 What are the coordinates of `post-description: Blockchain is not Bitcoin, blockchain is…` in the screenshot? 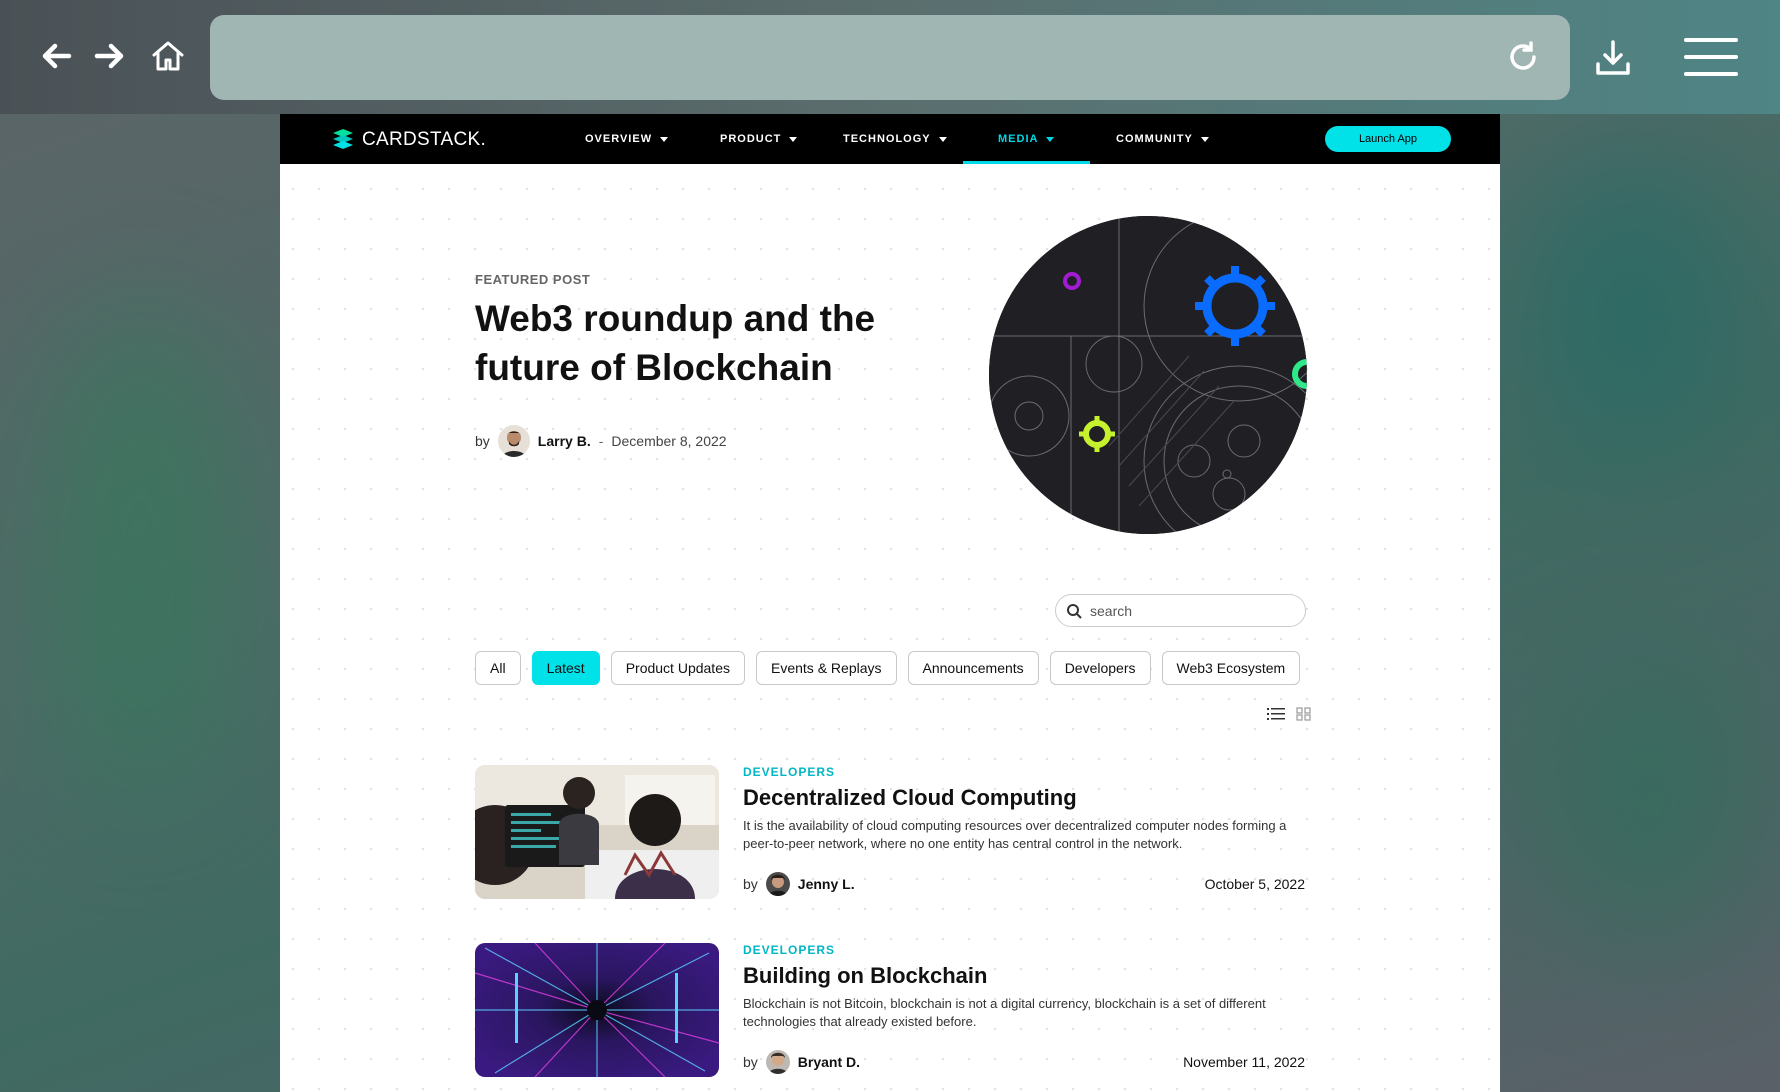 It's located at (1004, 1012).